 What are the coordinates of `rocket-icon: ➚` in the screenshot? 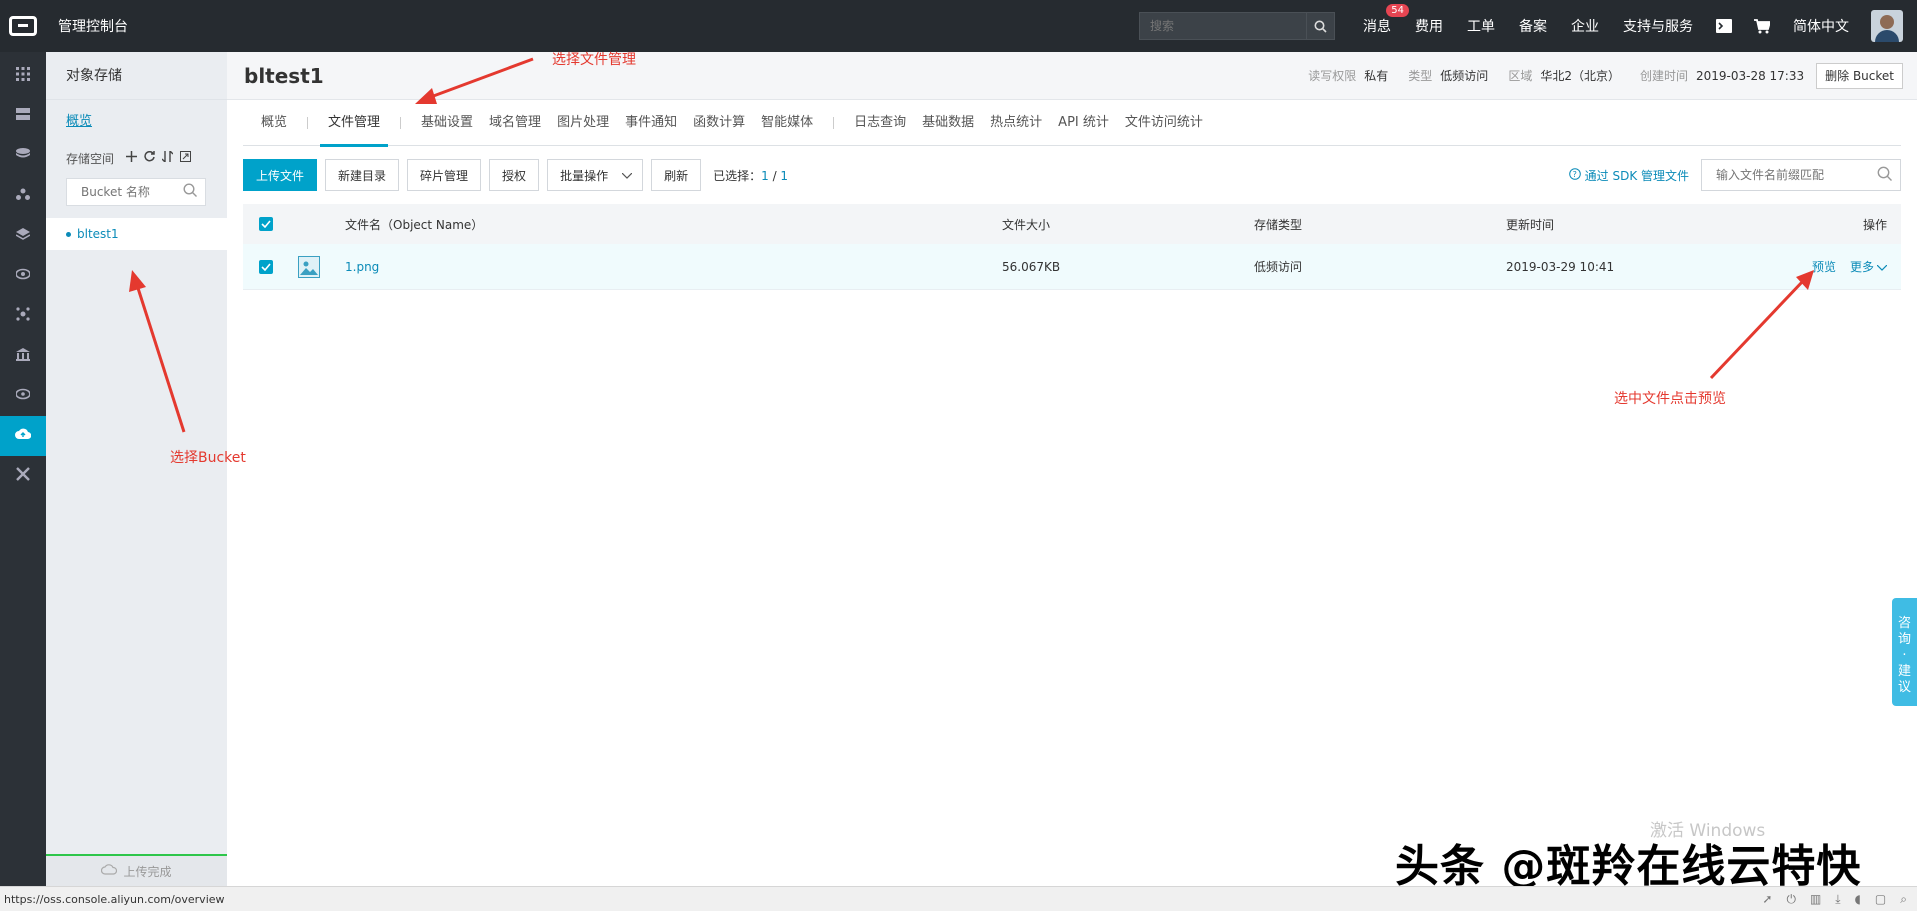 It's located at (1767, 899).